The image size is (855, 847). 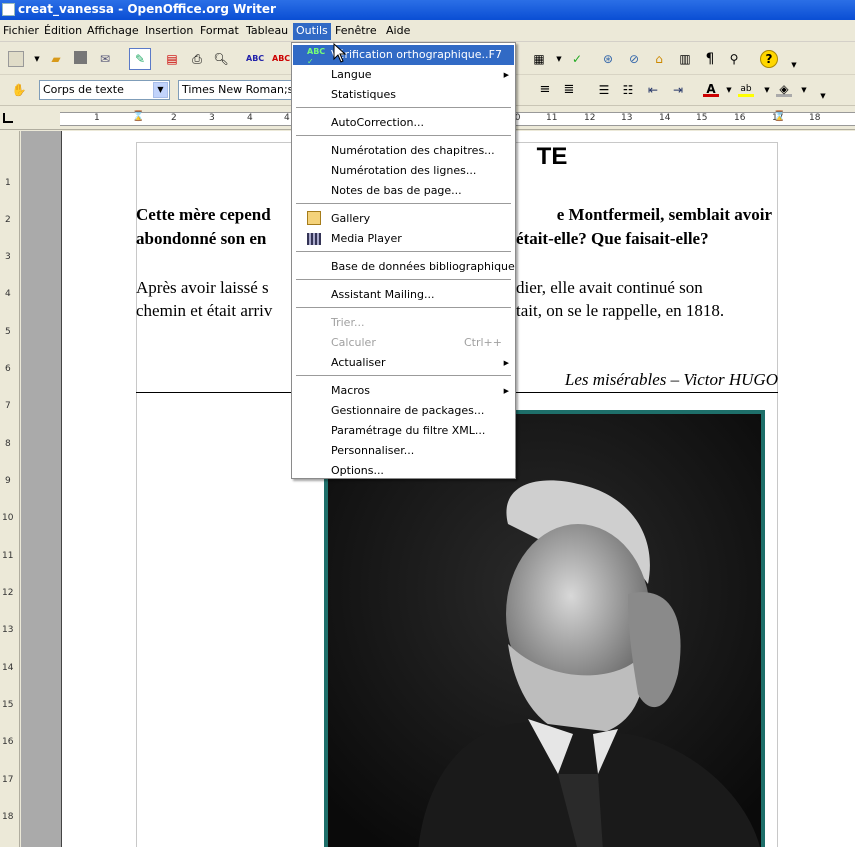 I want to click on gallery-icon: ⌂, so click(x=659, y=59).